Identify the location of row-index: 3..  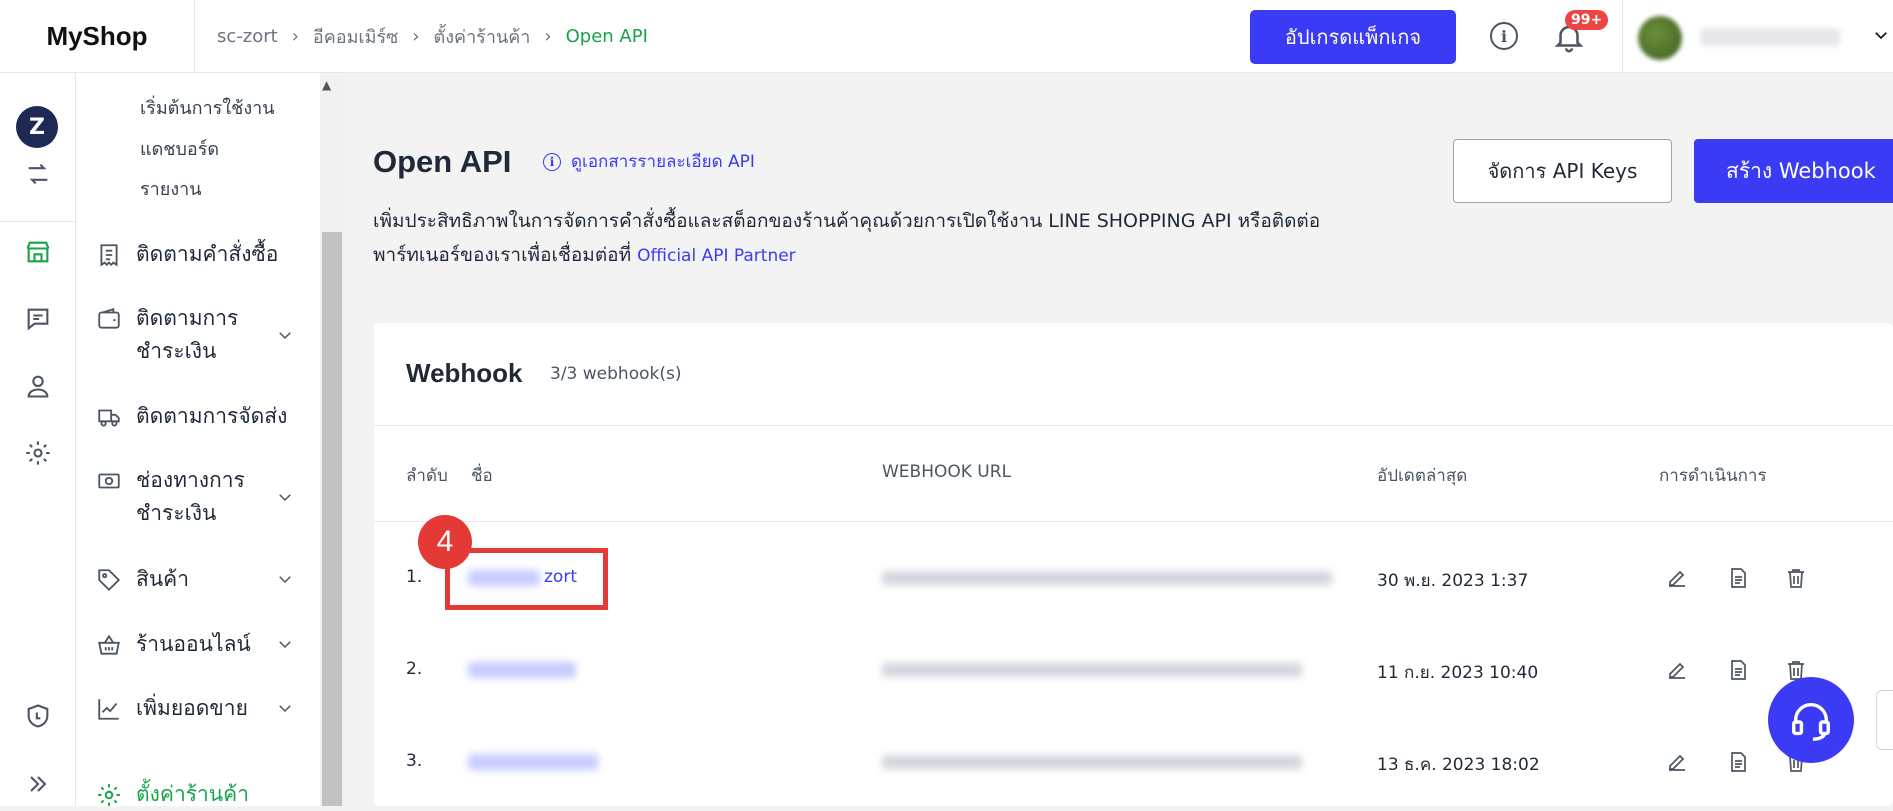
(414, 761).